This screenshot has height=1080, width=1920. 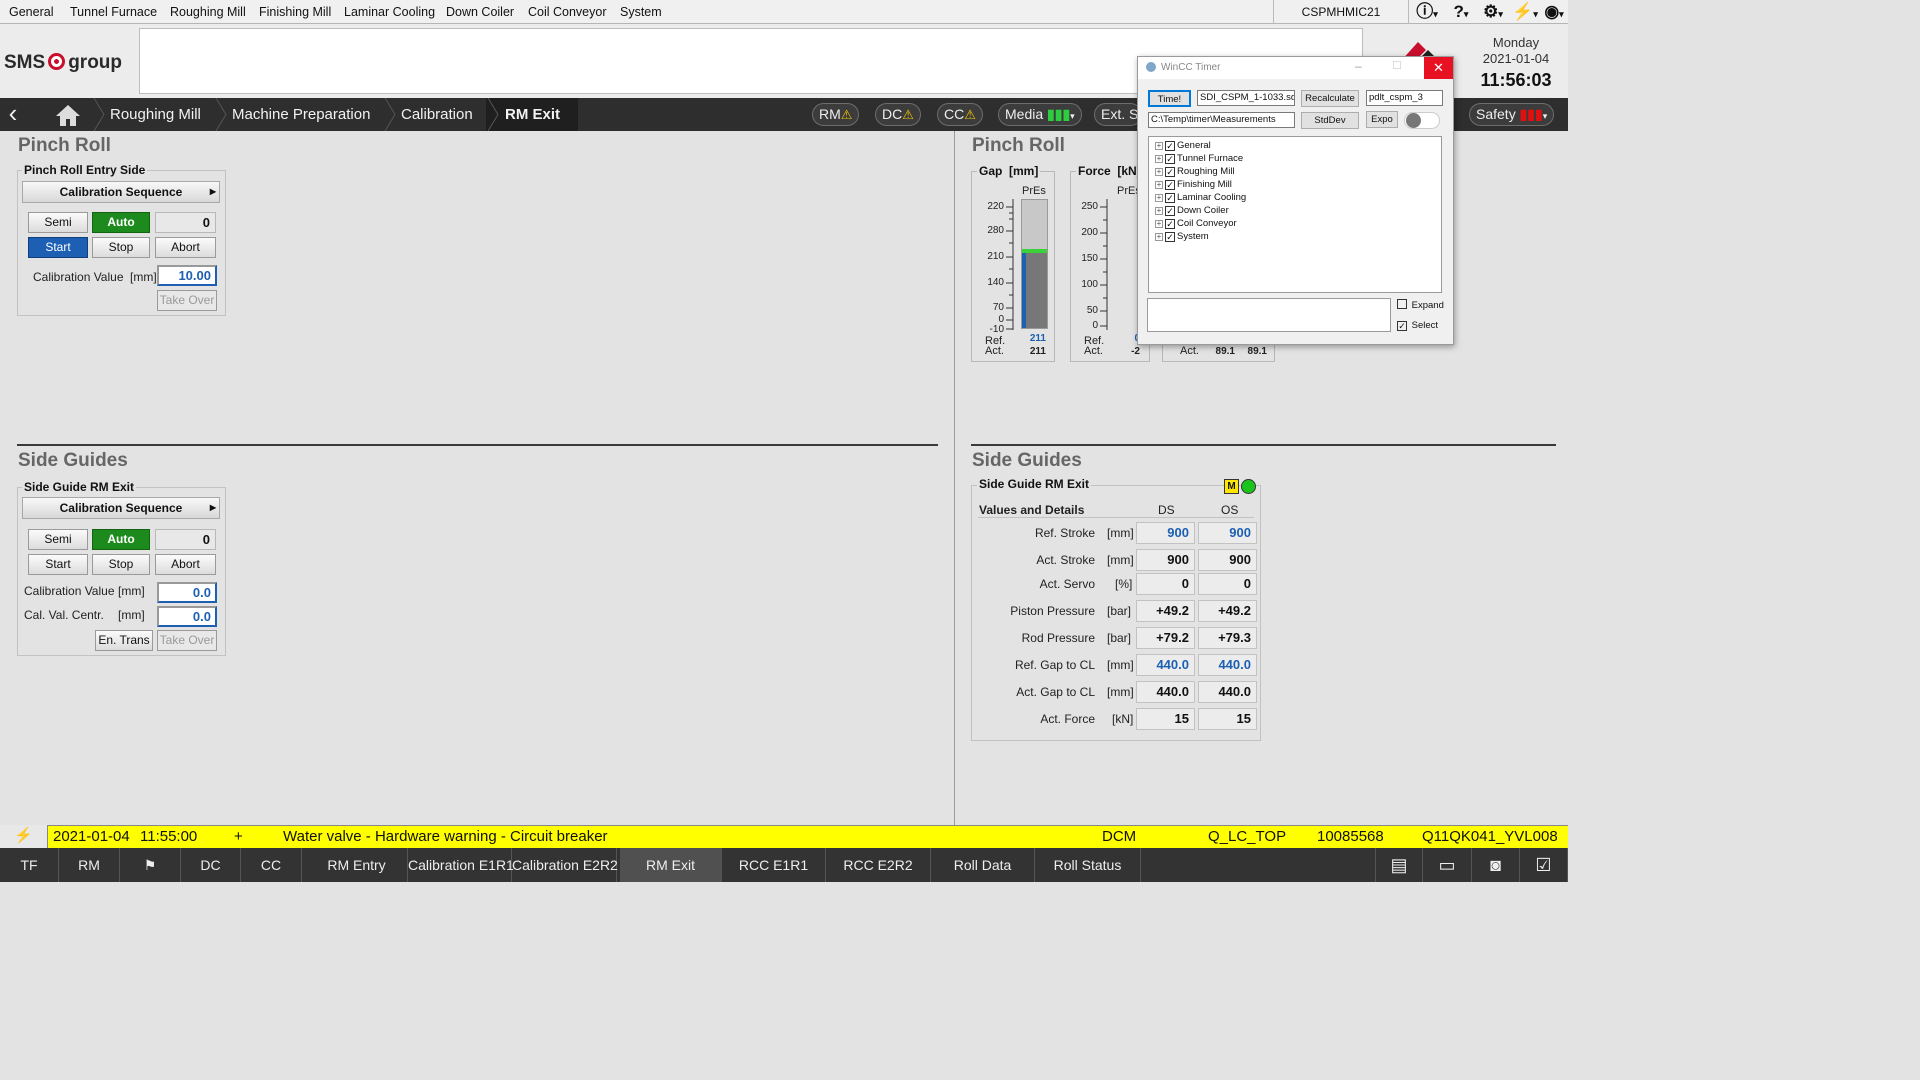 What do you see at coordinates (1397, 65) in the screenshot?
I see `maximize-icon: ☐` at bounding box center [1397, 65].